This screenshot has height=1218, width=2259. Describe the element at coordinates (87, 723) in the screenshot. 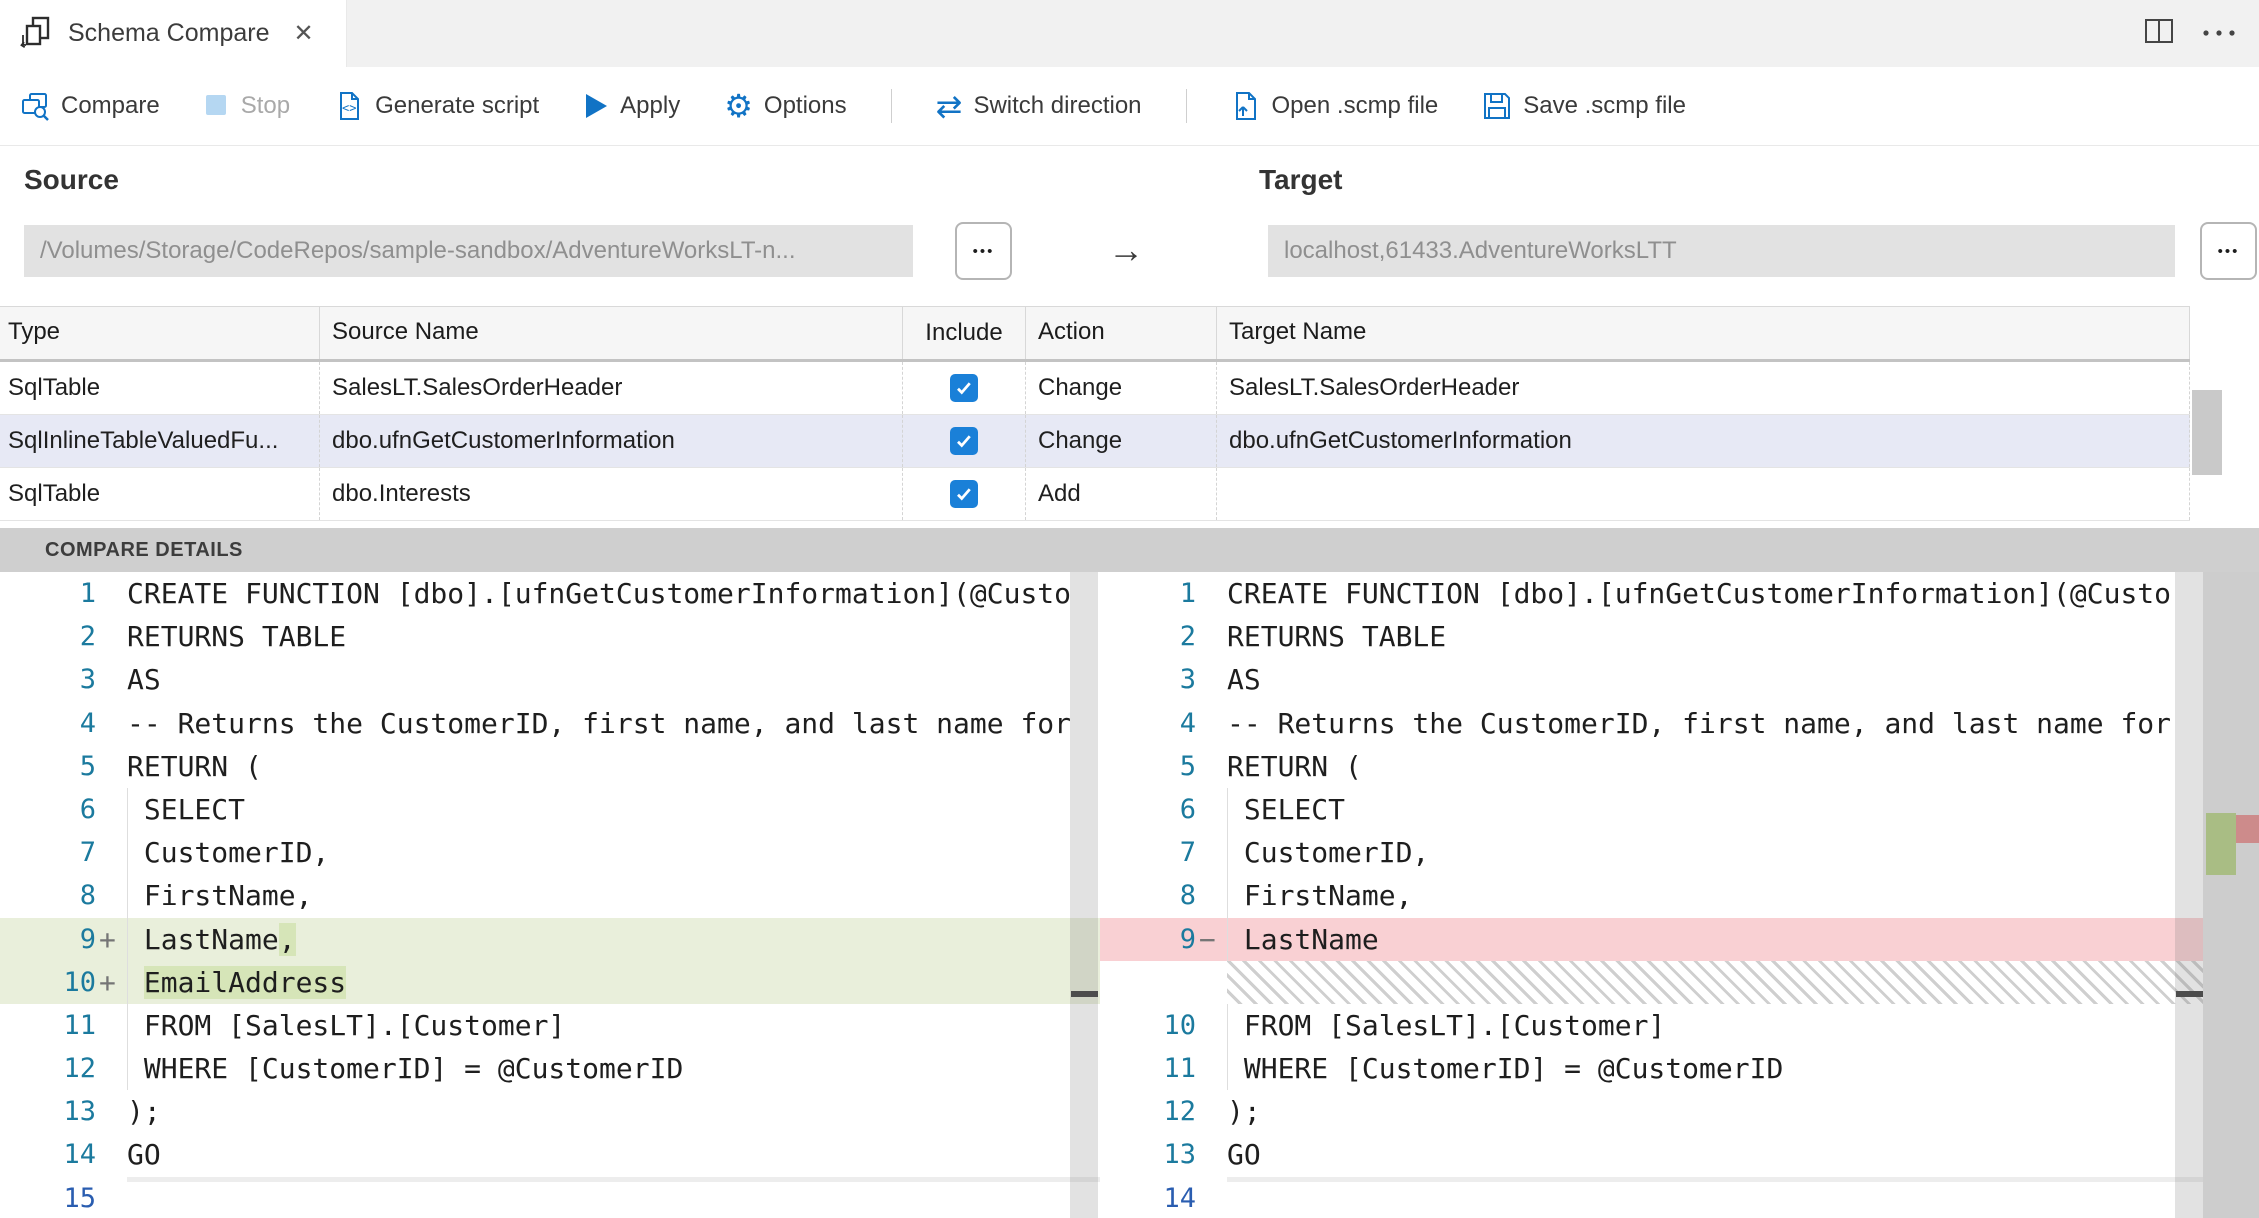

I see `line-number: 4` at that location.